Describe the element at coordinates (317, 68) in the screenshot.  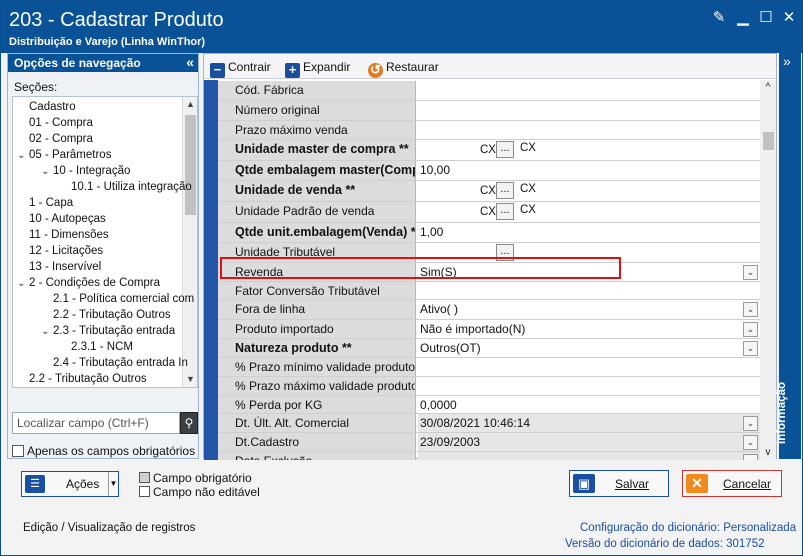
I see `expand-button: + Expandir` at that location.